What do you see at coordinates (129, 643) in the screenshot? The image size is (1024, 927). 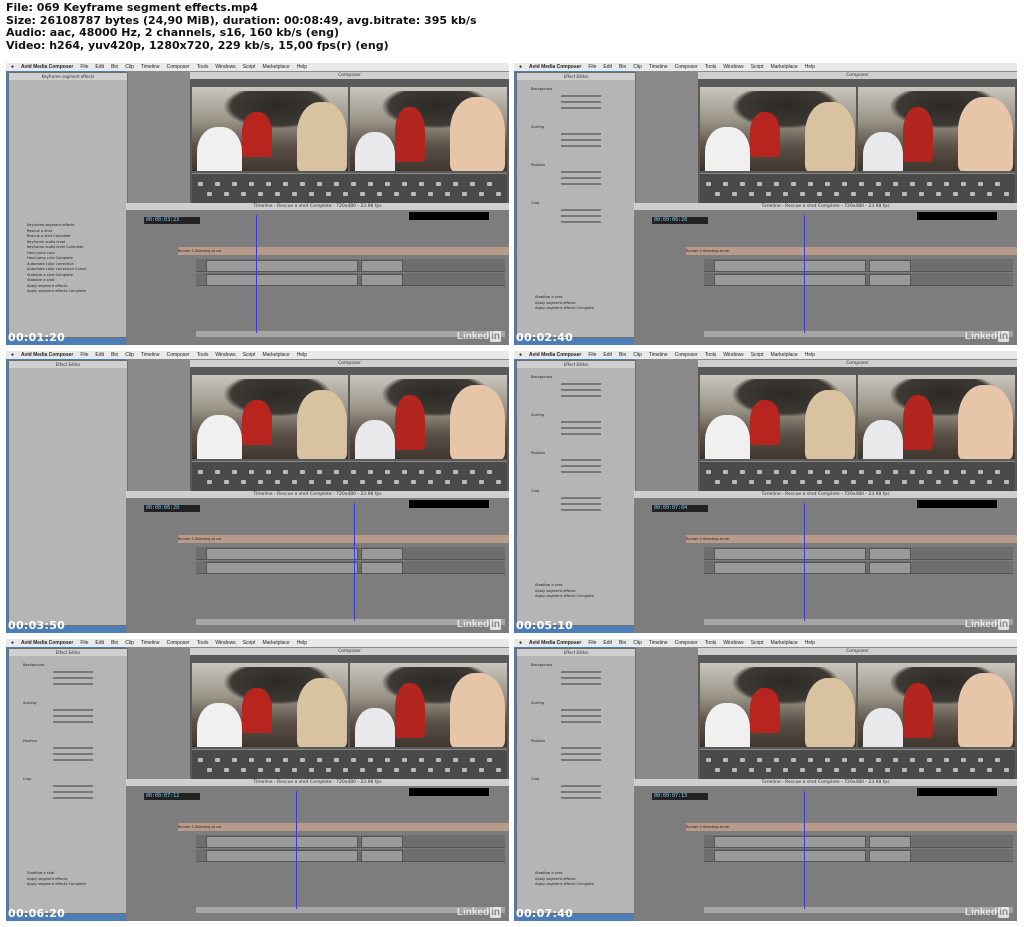 I see `menu-item: Clip` at bounding box center [129, 643].